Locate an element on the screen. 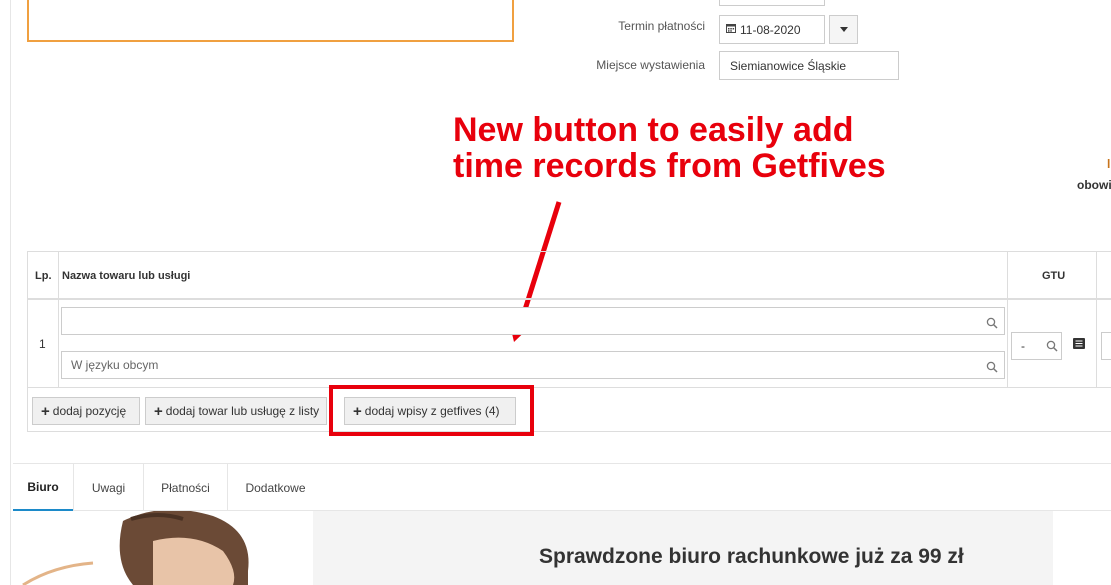 The width and height of the screenshot is (1111, 585). tab-uwagi: Uwagi is located at coordinates (108, 487).